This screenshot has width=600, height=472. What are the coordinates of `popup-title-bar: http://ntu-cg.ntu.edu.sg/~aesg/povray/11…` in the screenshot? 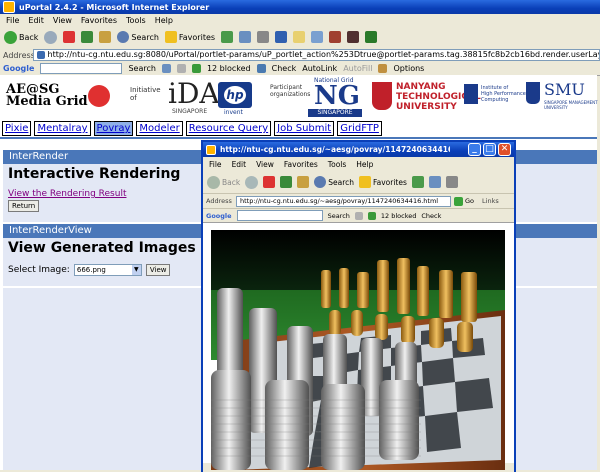 It's located at (358, 149).